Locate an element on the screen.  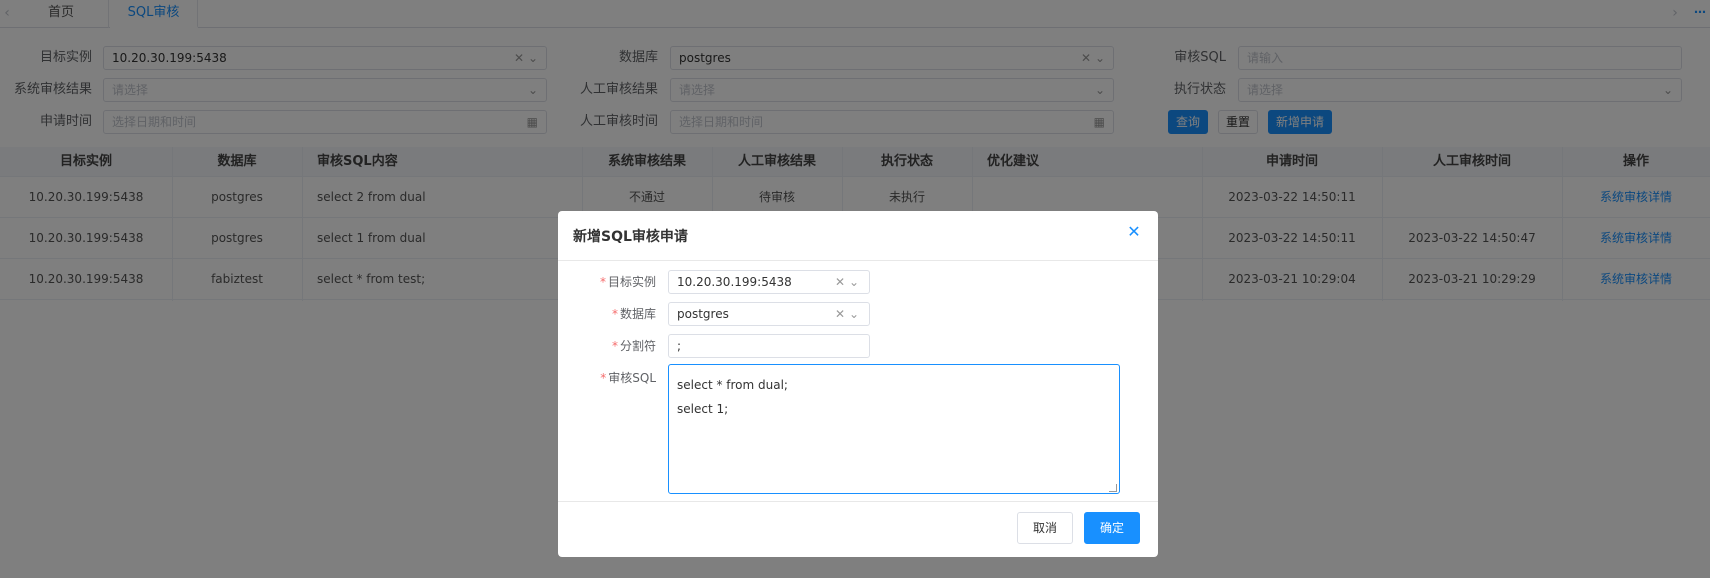
target-instance-field-label: * 目标实例 is located at coordinates (607, 282).